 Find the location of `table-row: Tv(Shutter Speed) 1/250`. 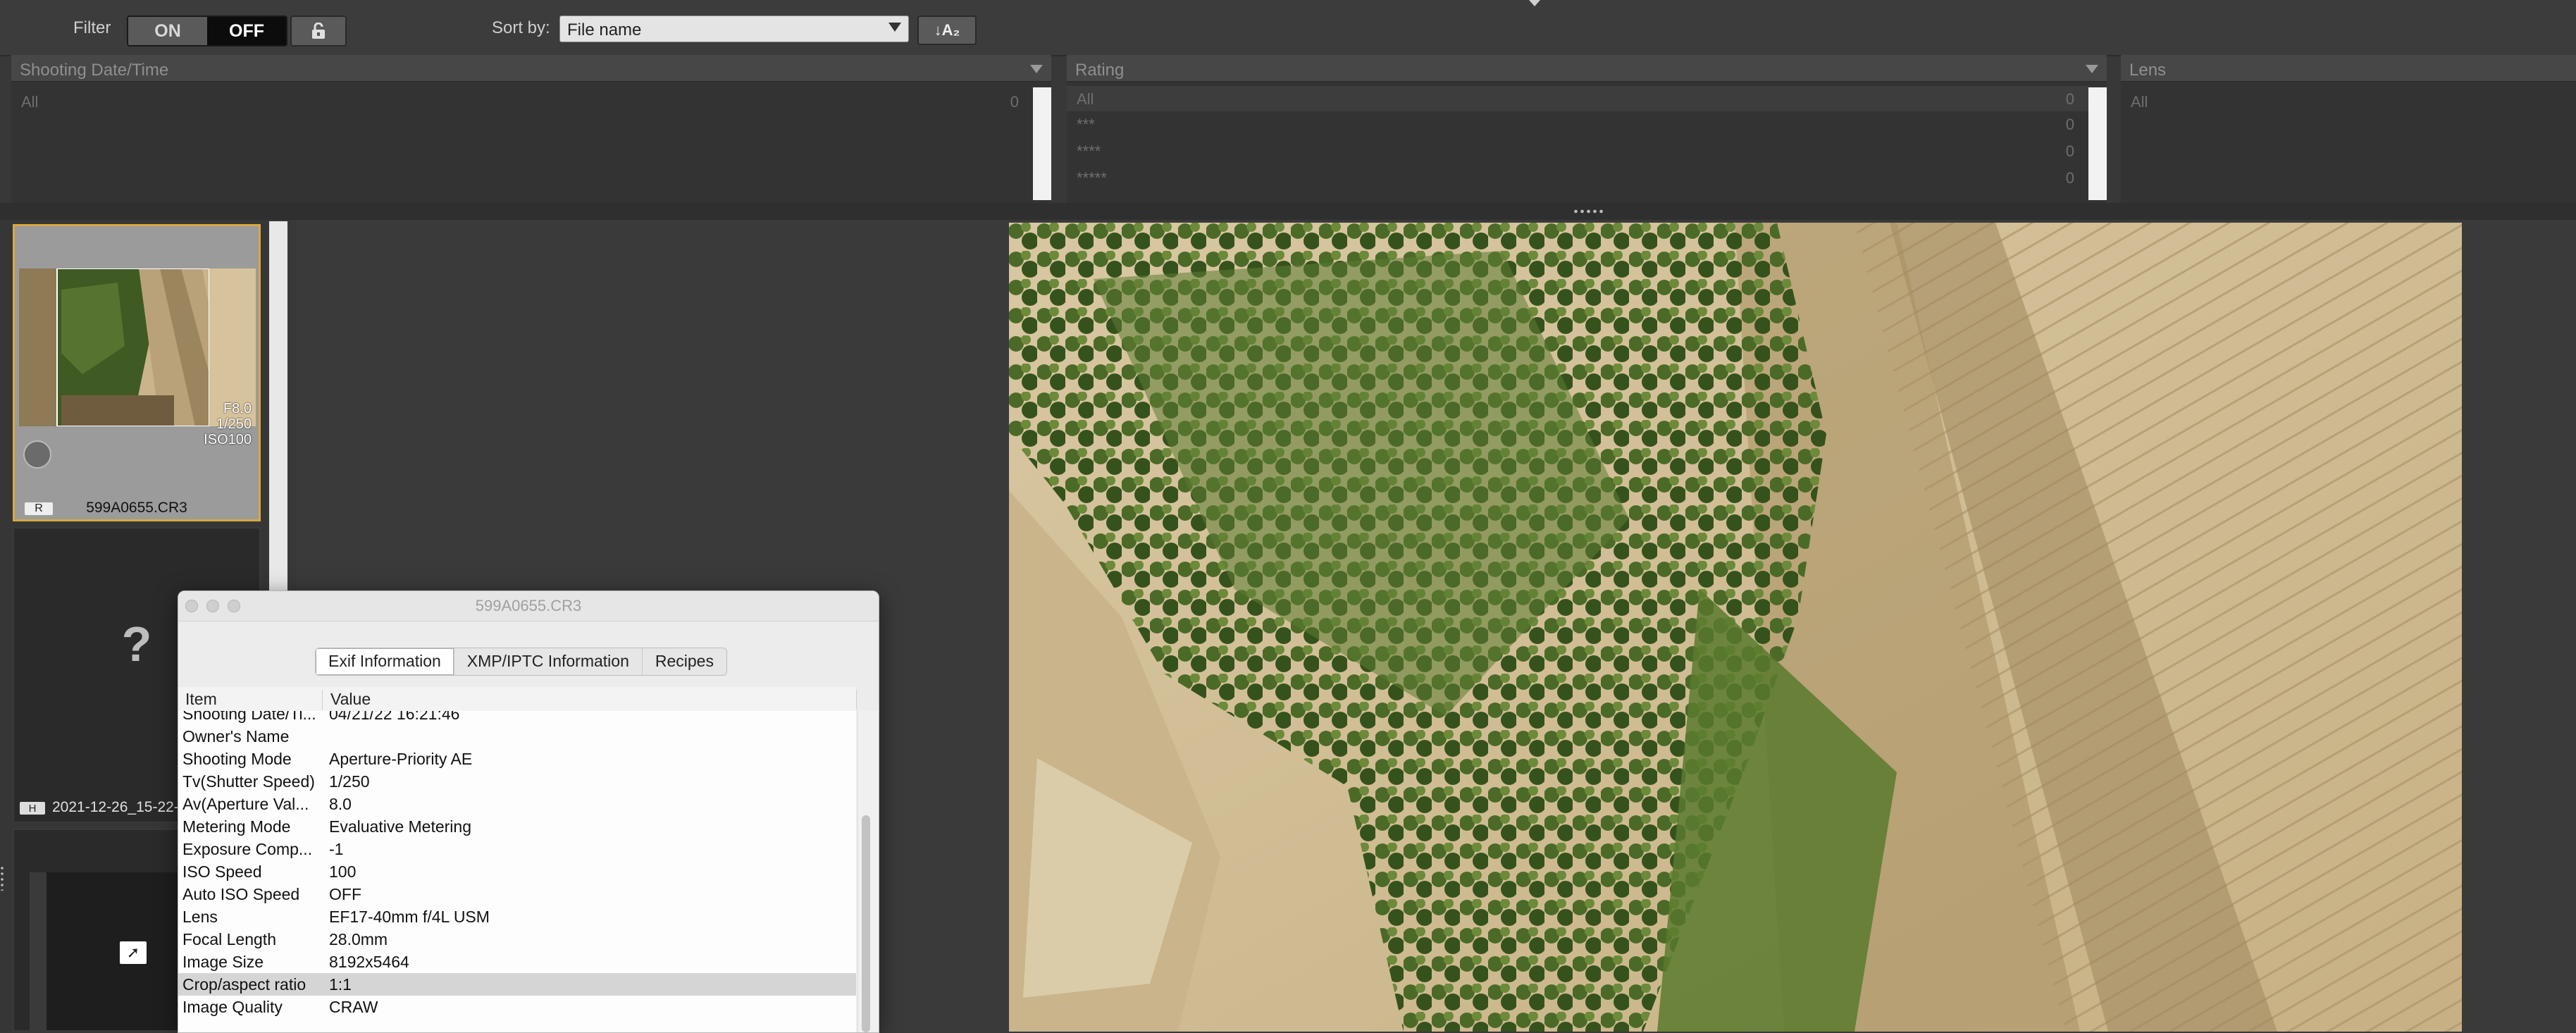

table-row: Tv(Shutter Speed) 1/250 is located at coordinates (517, 781).